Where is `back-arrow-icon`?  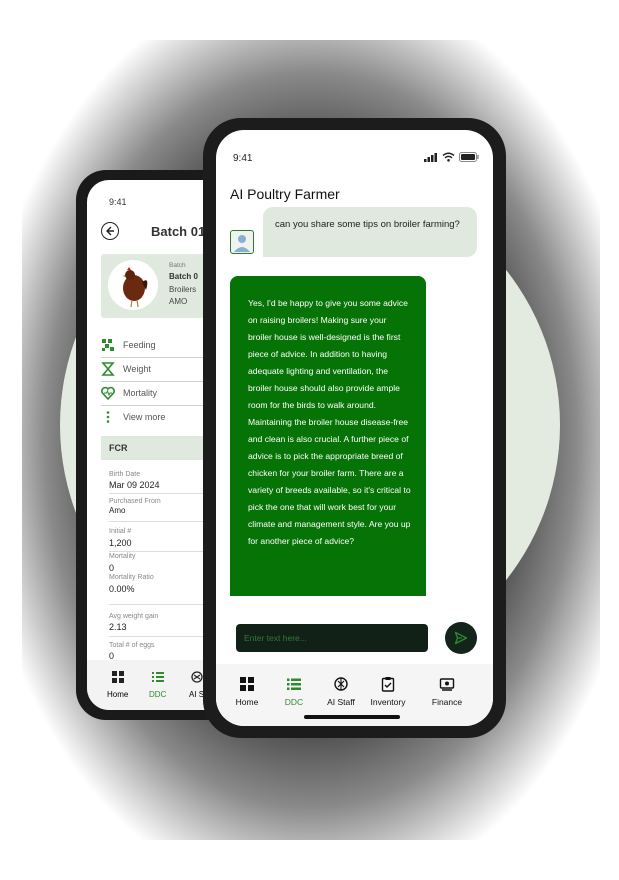
back-arrow-icon is located at coordinates (110, 231).